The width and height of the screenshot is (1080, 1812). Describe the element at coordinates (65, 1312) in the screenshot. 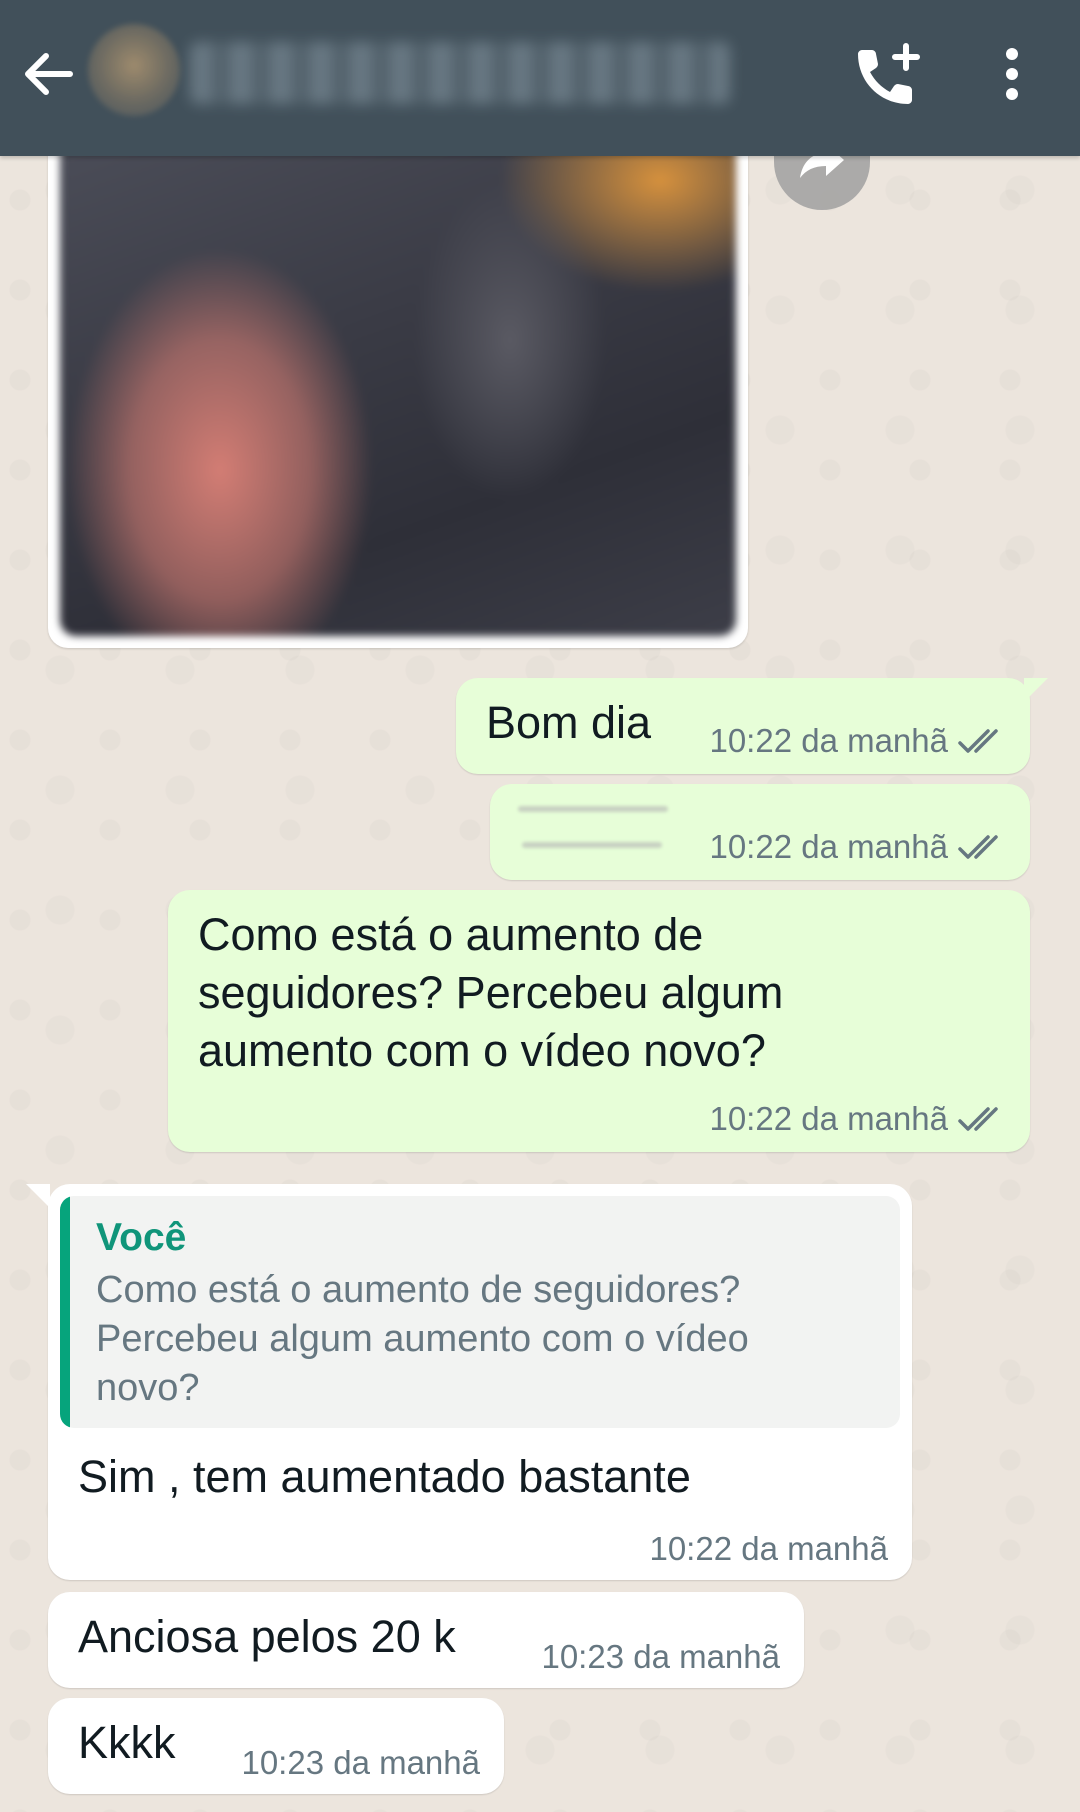

I see `quote-accent-bar` at that location.